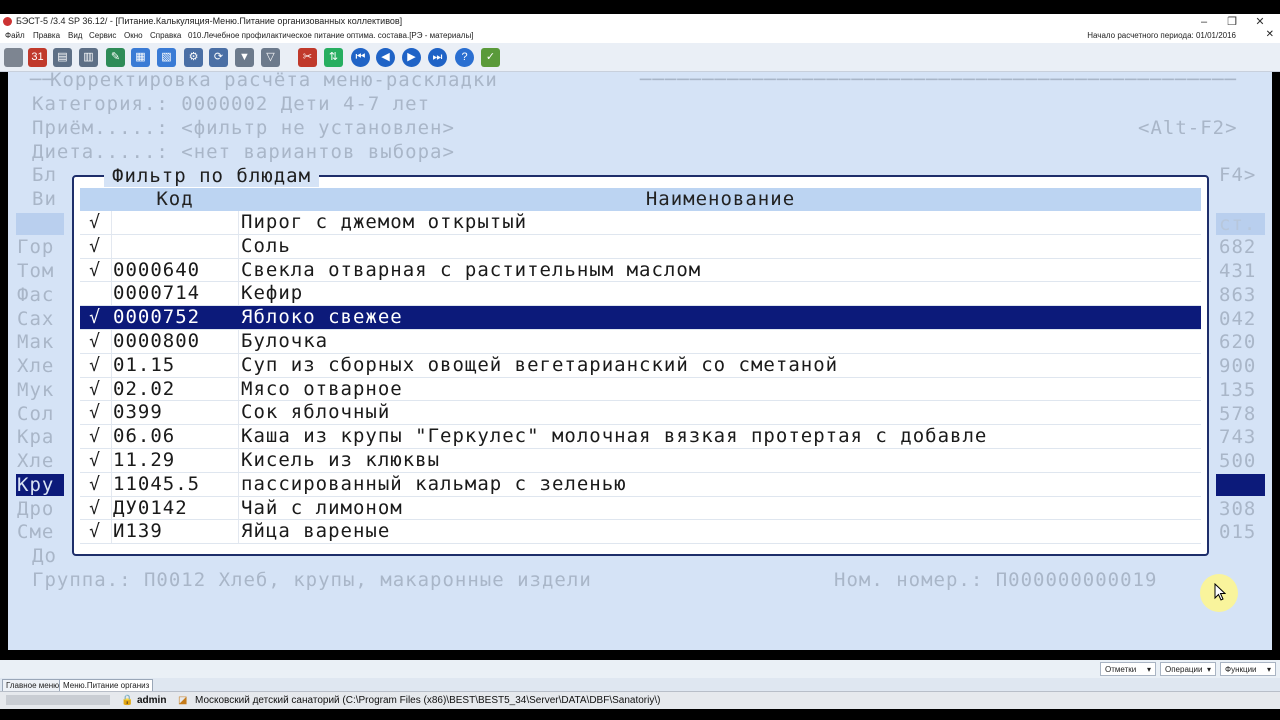  Describe the element at coordinates (384, 222) in the screenshot. I see `row-name: Пирог с джемом открытый` at that location.